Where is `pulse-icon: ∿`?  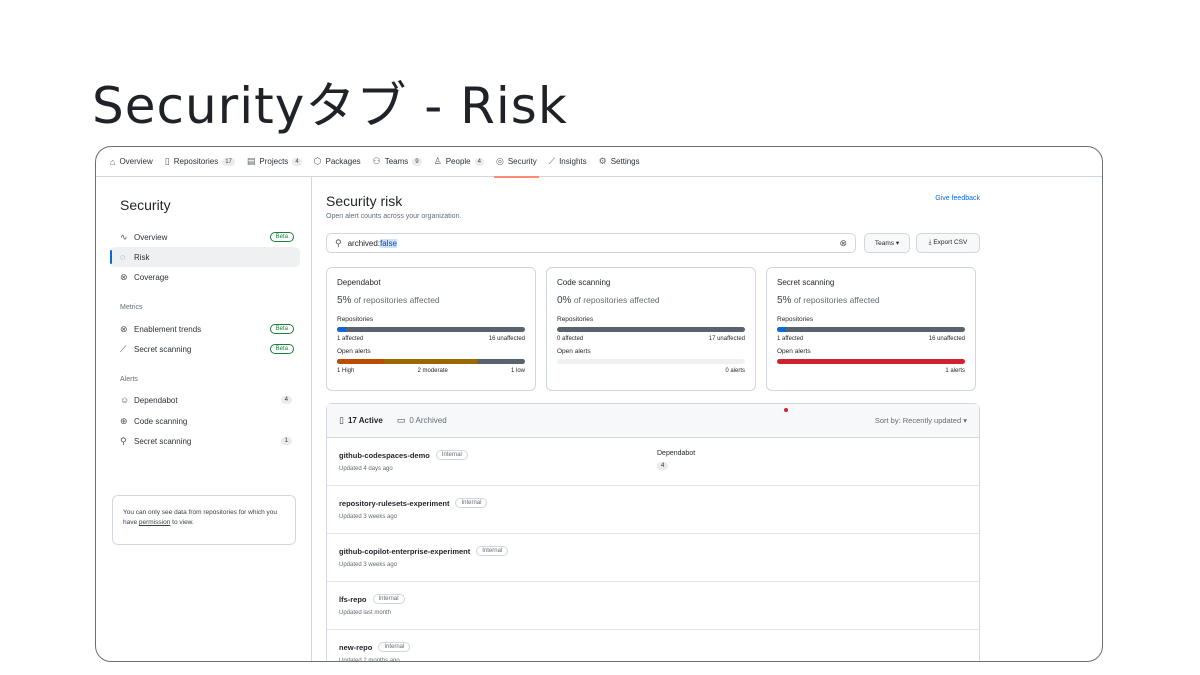
pulse-icon: ∿ is located at coordinates (124, 236).